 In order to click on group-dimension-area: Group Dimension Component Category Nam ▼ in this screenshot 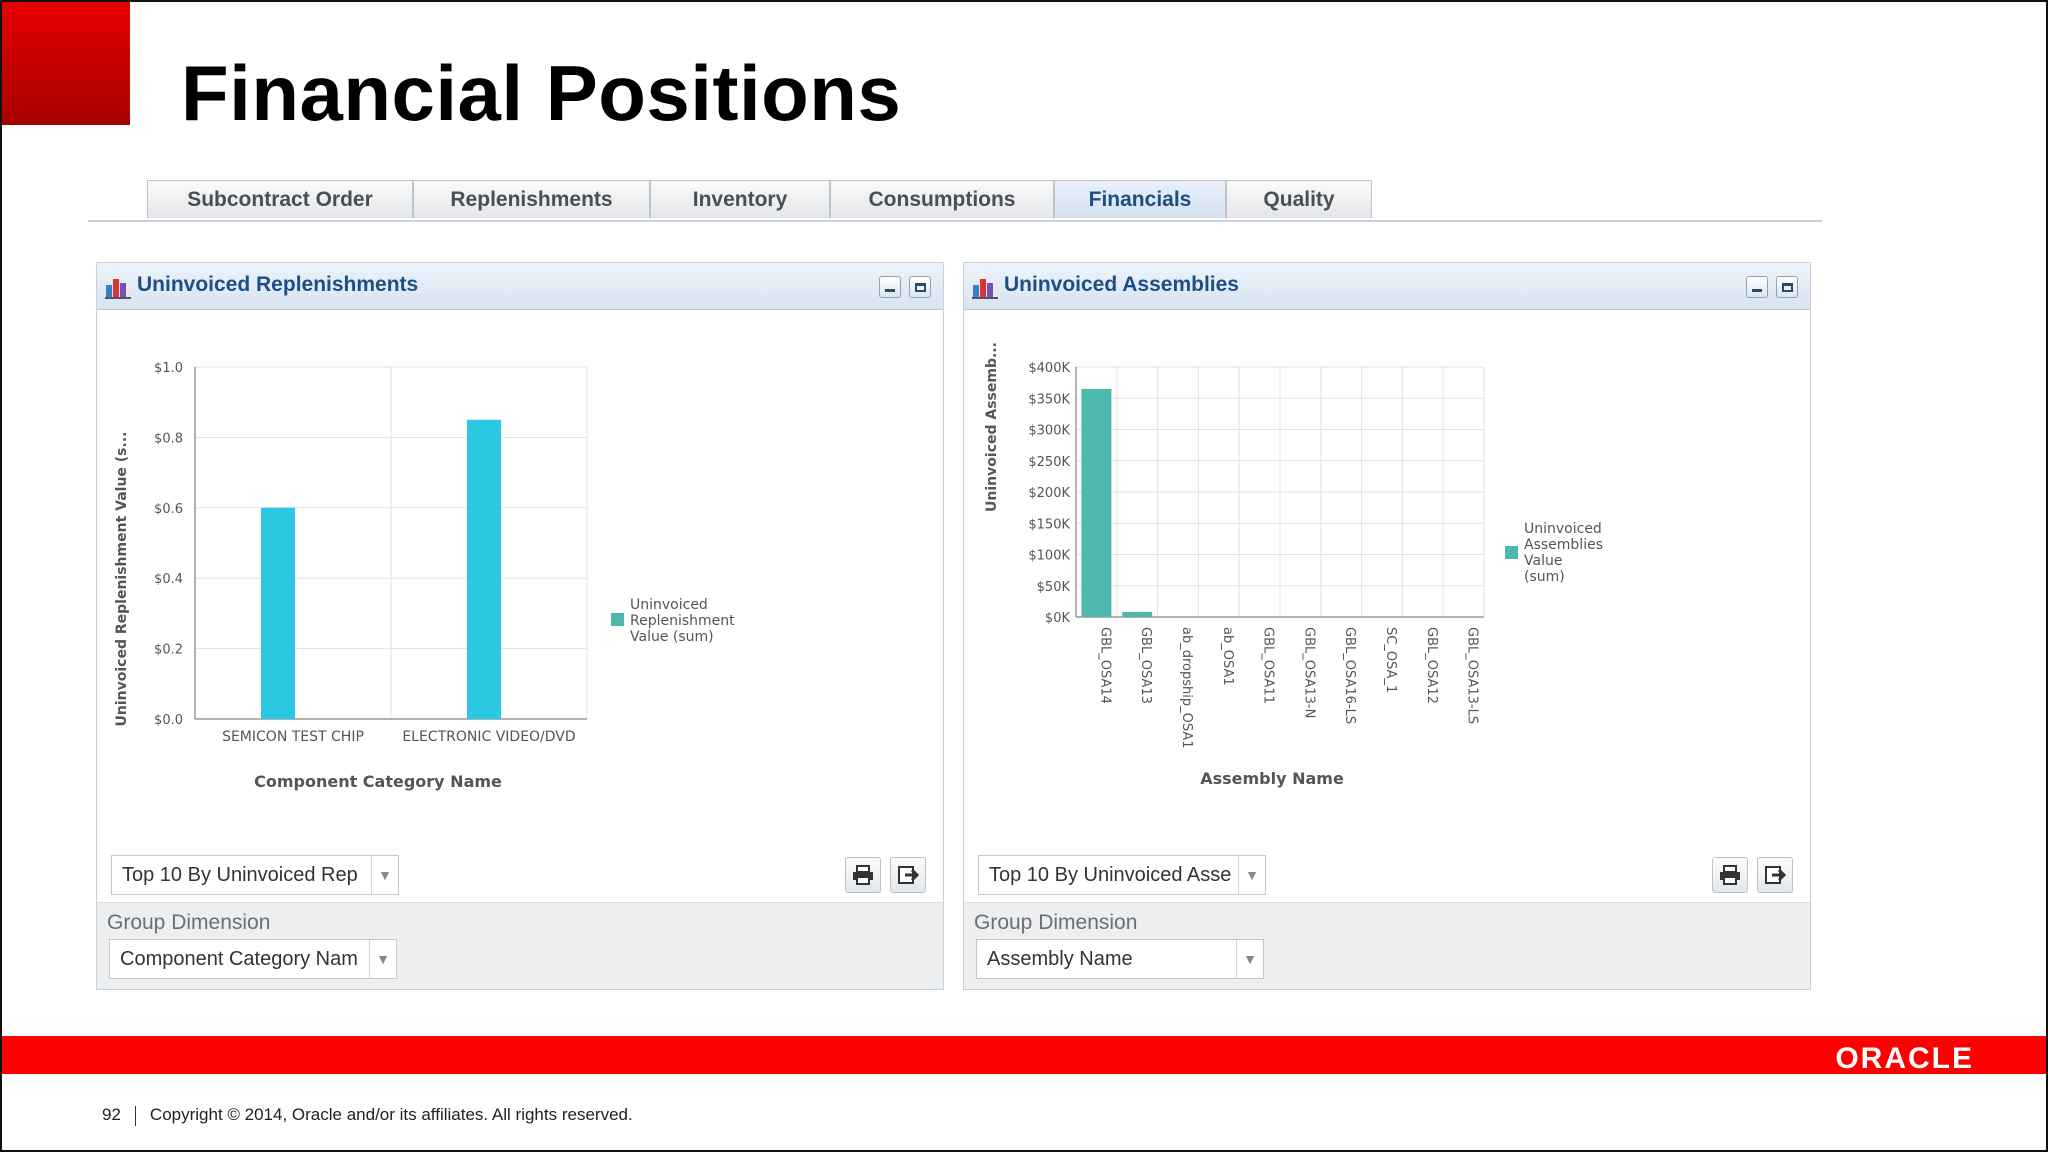, I will do `click(520, 945)`.